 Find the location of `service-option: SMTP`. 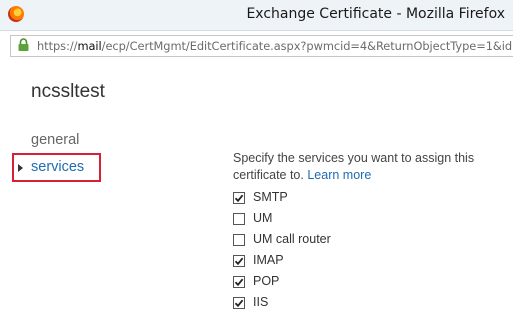

service-option: SMTP is located at coordinates (303, 200).